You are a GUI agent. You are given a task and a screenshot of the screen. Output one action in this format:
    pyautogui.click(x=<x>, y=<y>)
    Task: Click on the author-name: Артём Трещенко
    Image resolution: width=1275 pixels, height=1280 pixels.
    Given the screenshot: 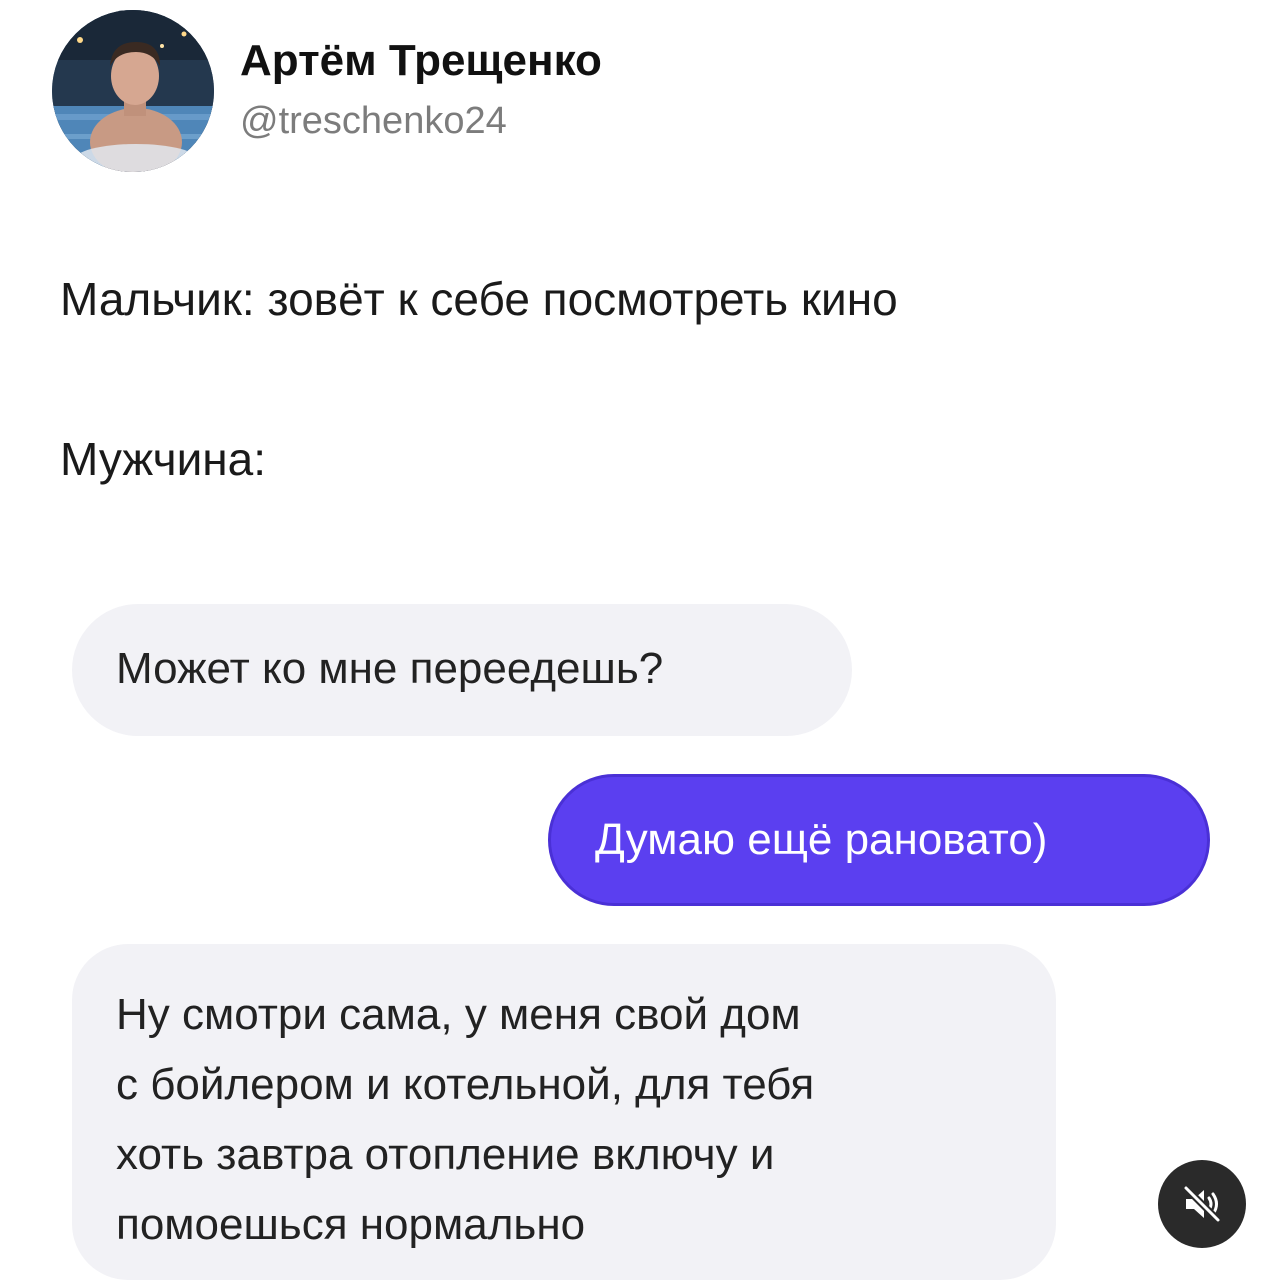 What is the action you would take?
    pyautogui.click(x=421, y=61)
    